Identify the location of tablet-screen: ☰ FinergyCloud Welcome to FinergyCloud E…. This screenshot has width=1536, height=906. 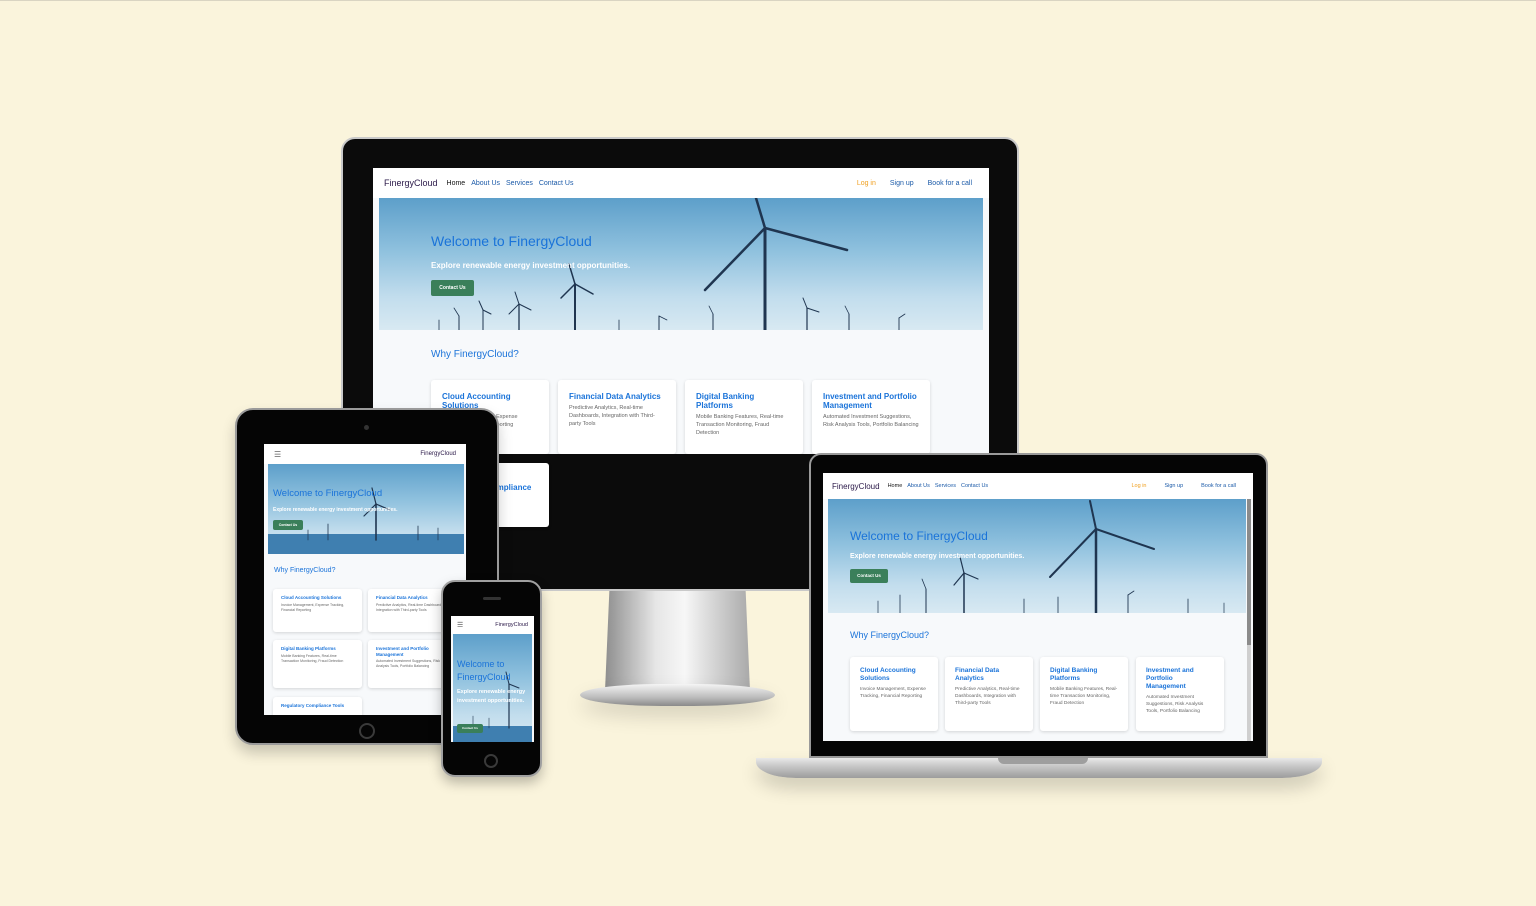
(365, 579).